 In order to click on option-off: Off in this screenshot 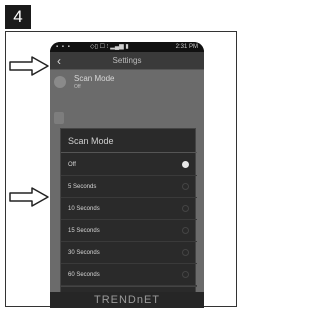, I will do `click(129, 165)`.